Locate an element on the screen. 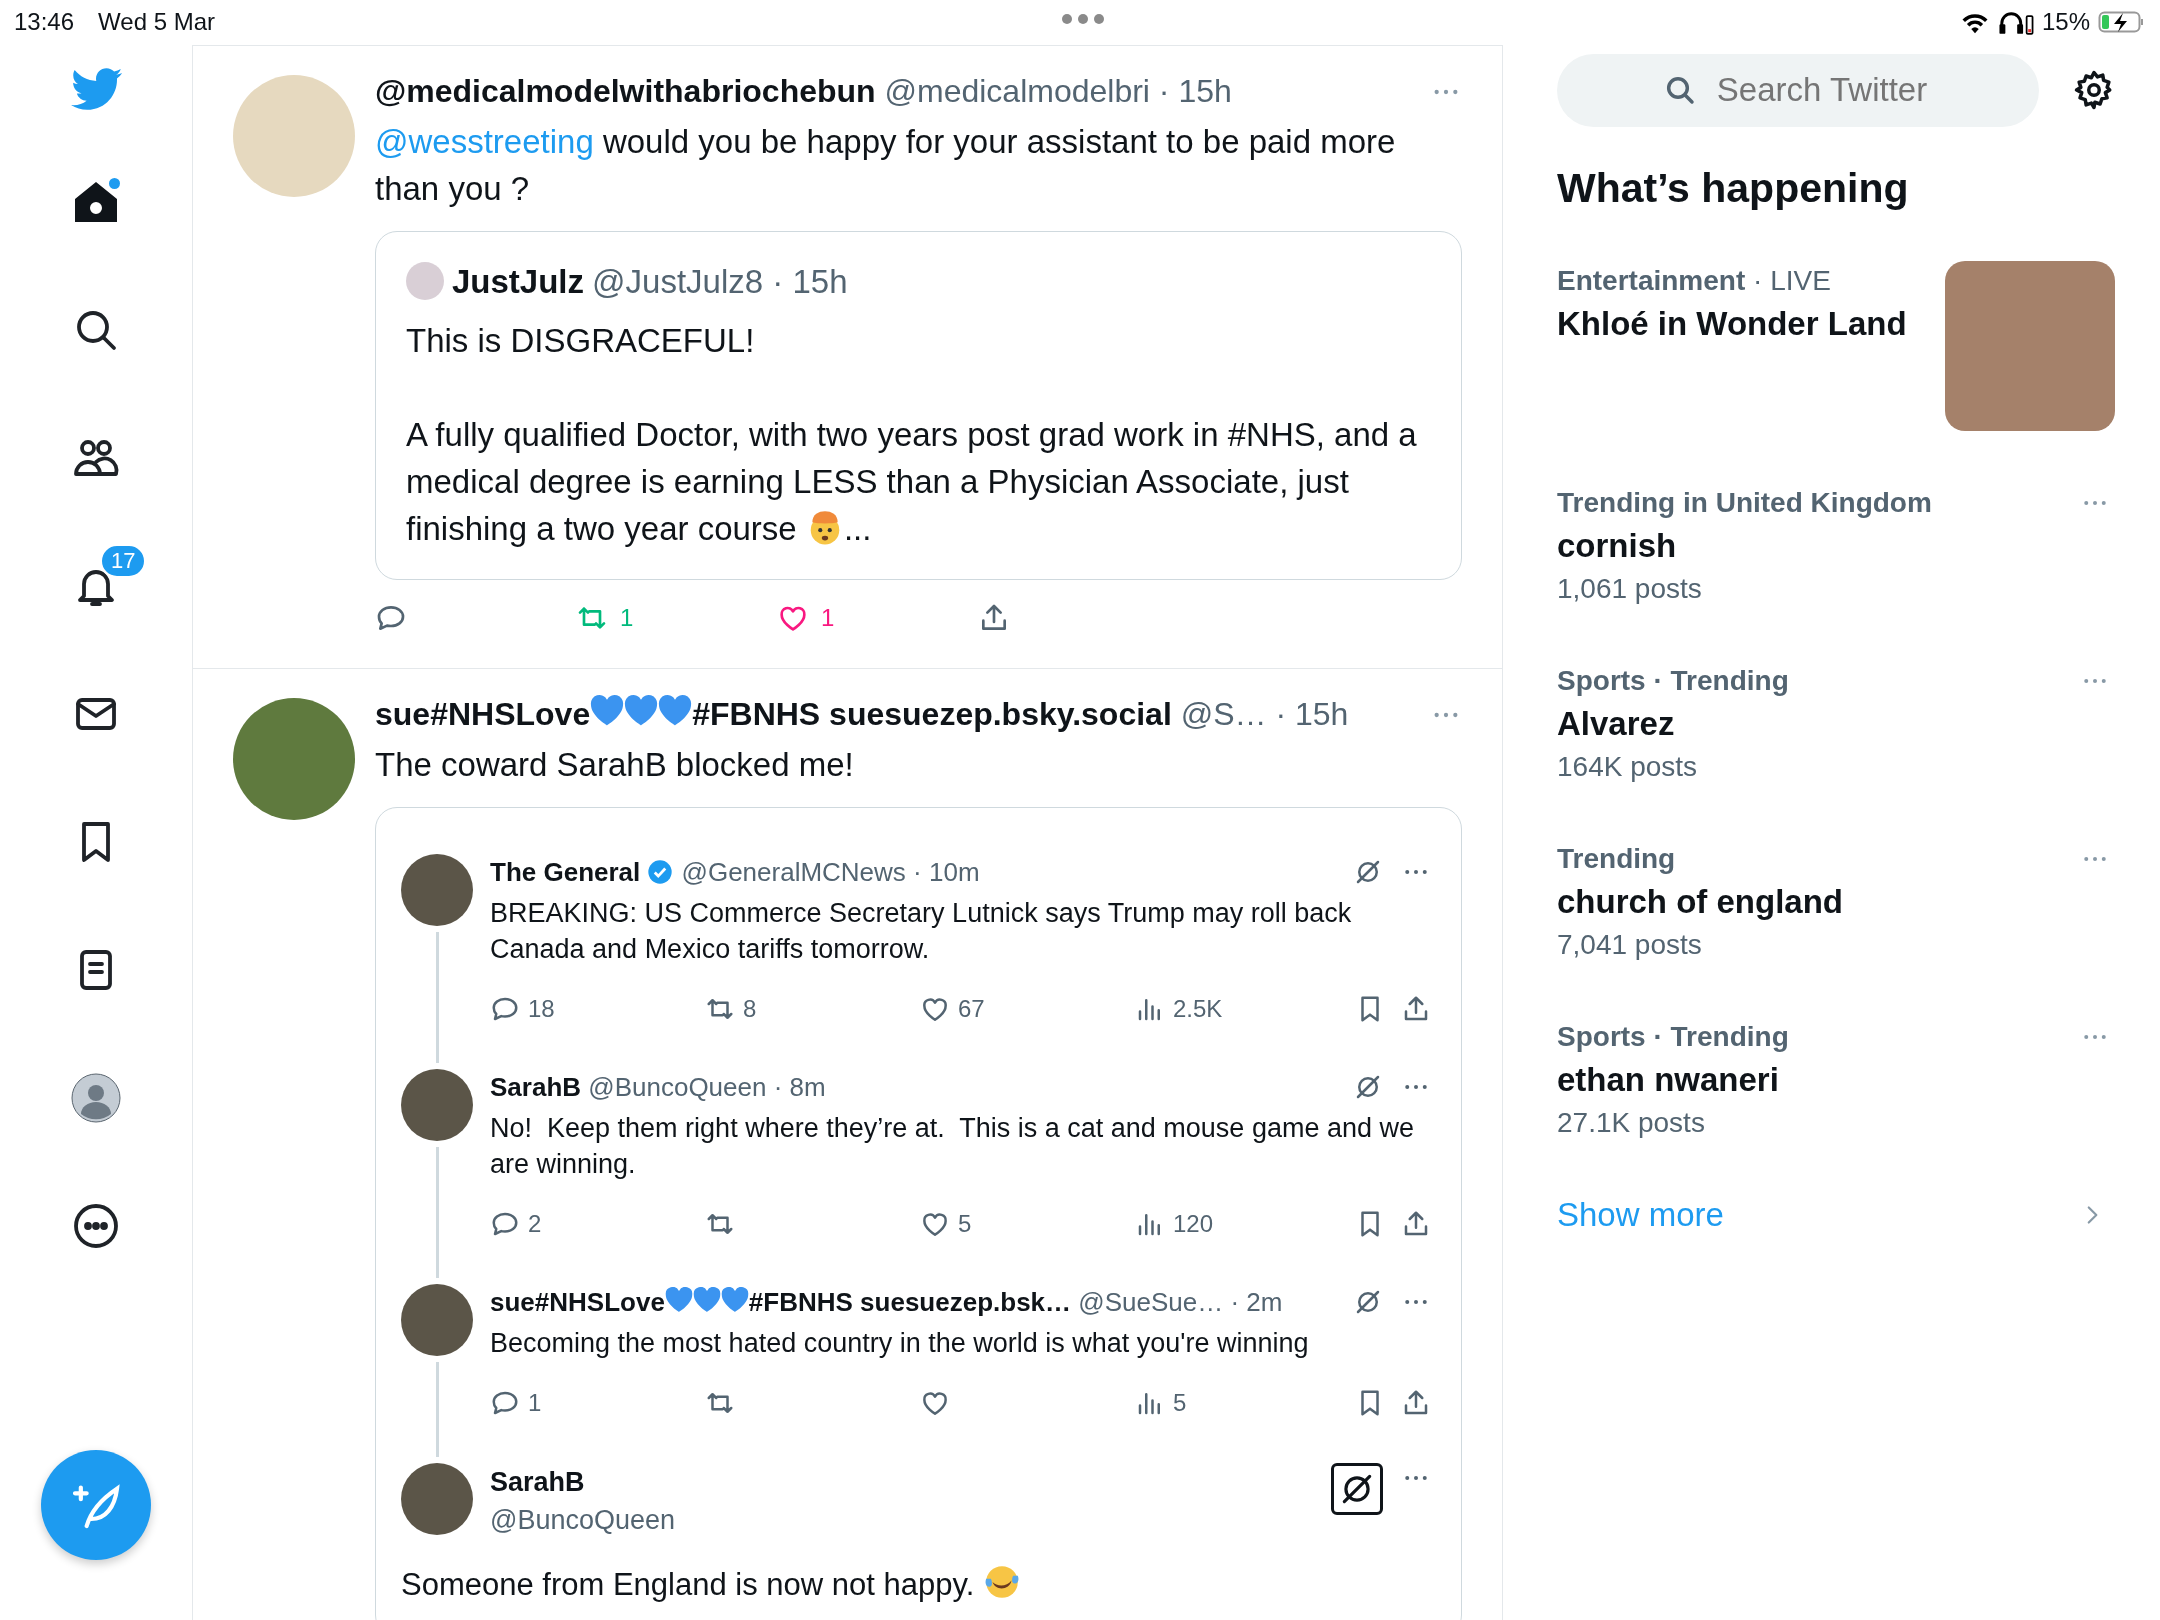 The height and width of the screenshot is (1620, 2160). handle: @BuncoQueen is located at coordinates (583, 1520).